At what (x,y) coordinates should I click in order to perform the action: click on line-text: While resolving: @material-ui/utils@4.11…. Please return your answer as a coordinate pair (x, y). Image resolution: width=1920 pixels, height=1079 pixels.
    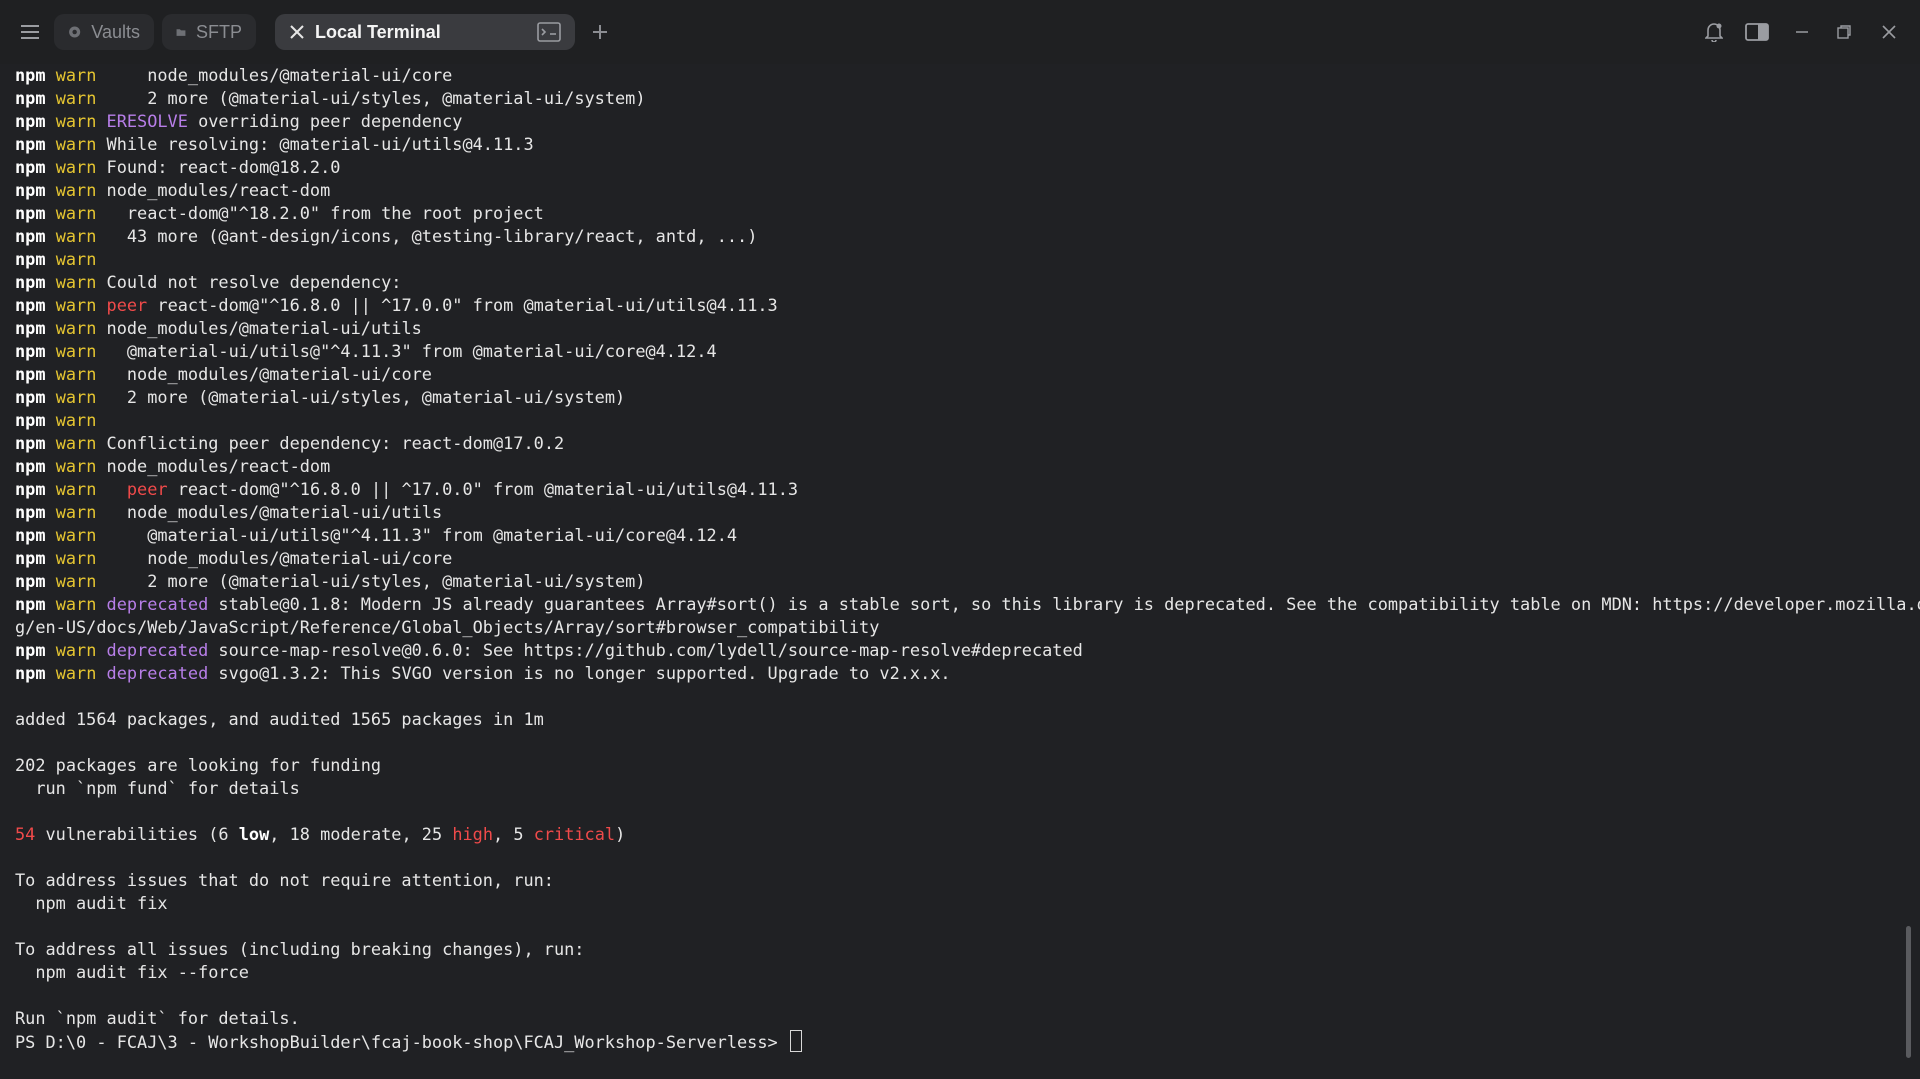
    Looking at the image, I should click on (320, 144).